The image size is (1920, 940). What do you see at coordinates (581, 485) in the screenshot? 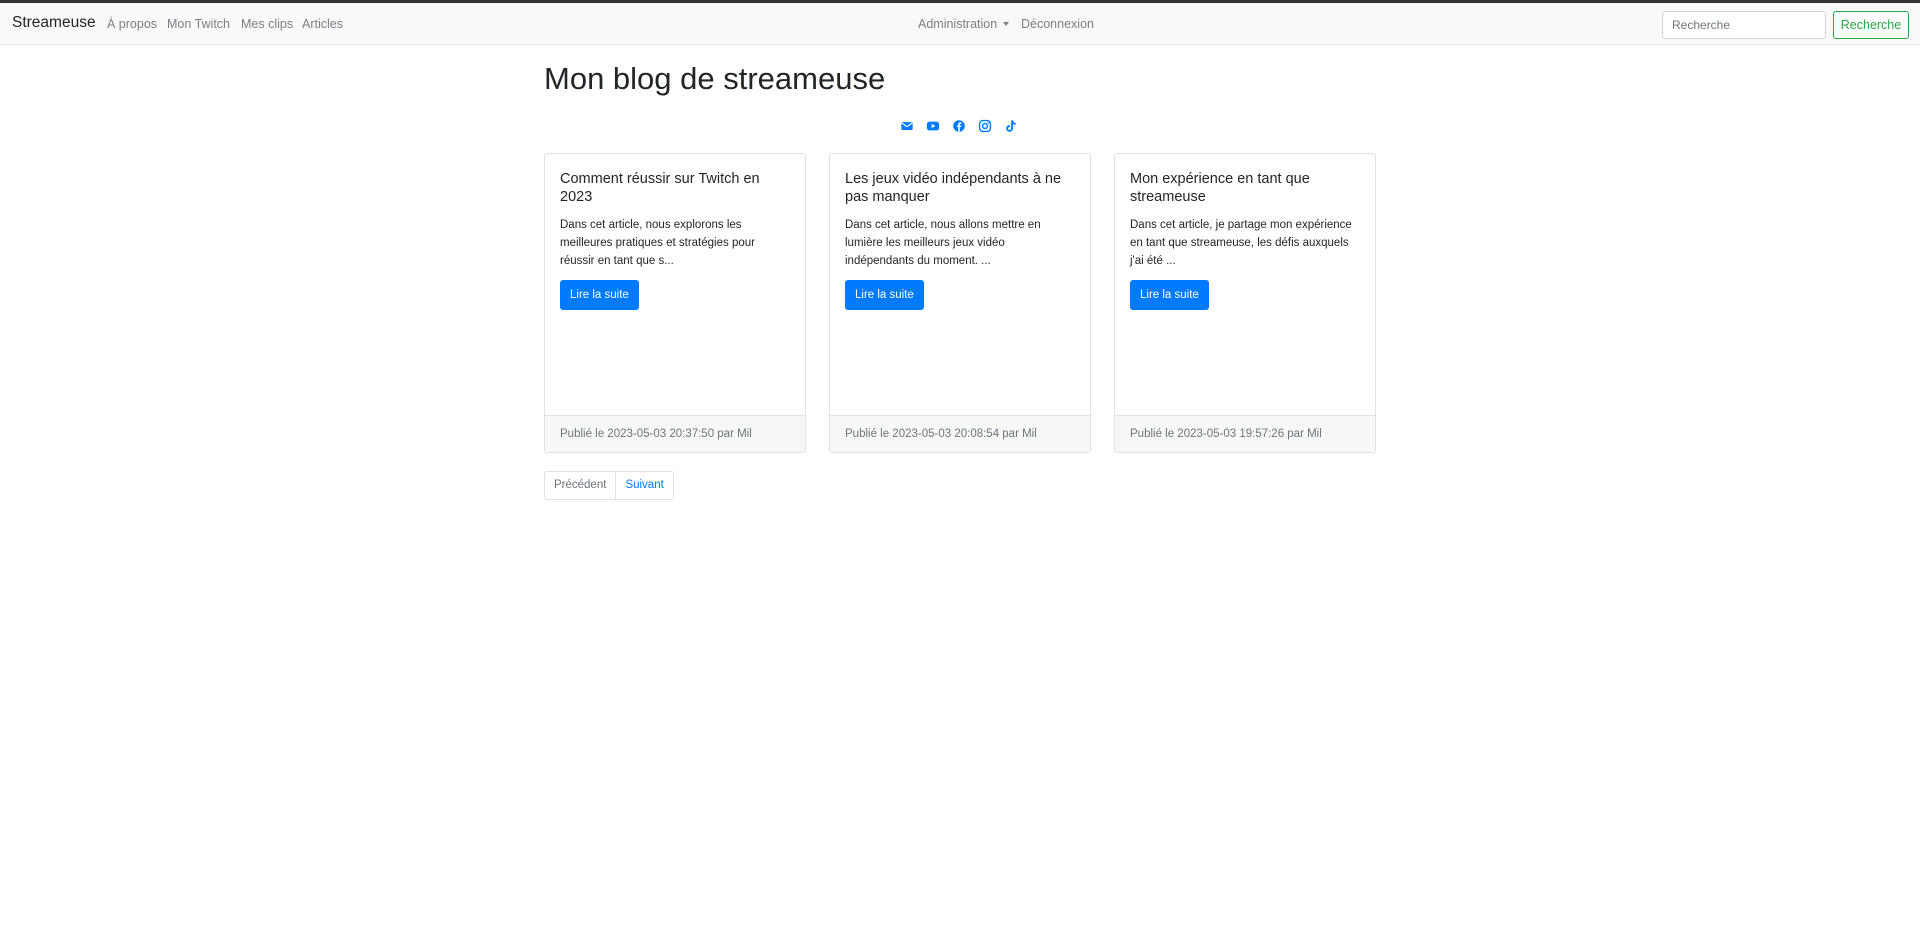
I see `pagination-previous: Précédent` at bounding box center [581, 485].